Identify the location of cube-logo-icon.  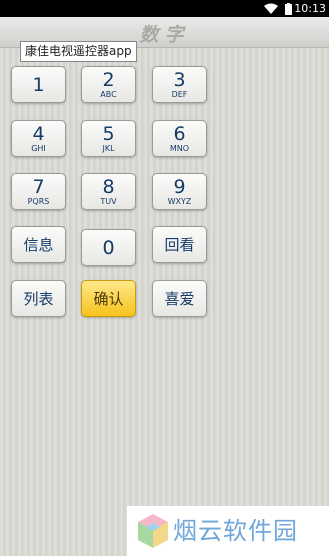
(153, 531).